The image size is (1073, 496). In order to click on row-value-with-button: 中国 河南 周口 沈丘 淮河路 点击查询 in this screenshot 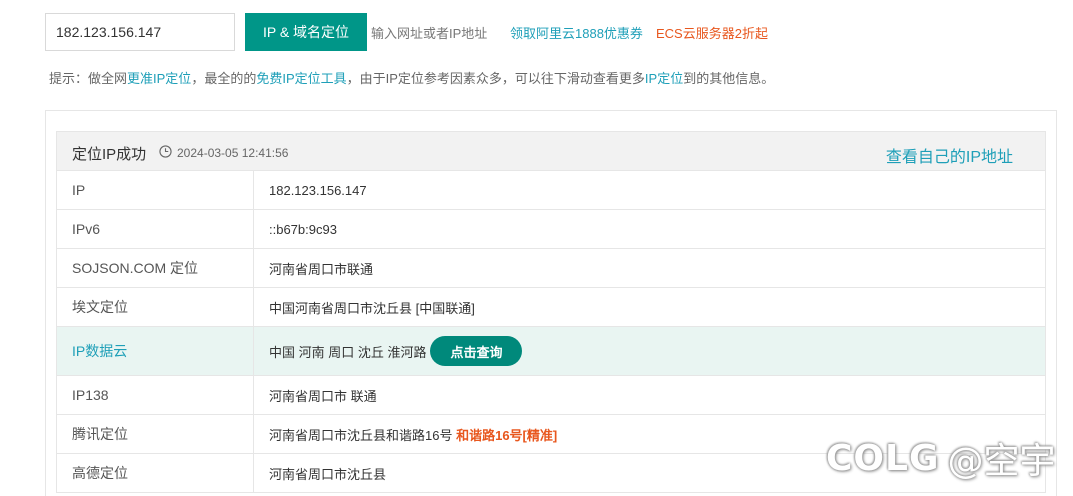, I will do `click(388, 351)`.